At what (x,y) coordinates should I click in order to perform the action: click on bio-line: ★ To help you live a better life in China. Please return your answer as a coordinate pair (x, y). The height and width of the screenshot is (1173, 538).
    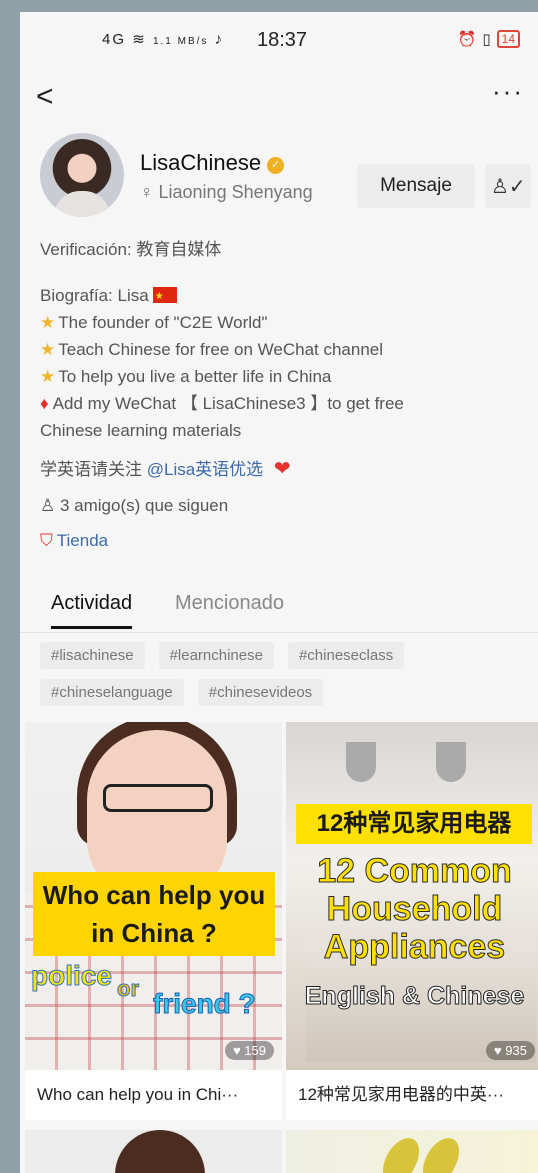
    Looking at the image, I should click on (280, 376).